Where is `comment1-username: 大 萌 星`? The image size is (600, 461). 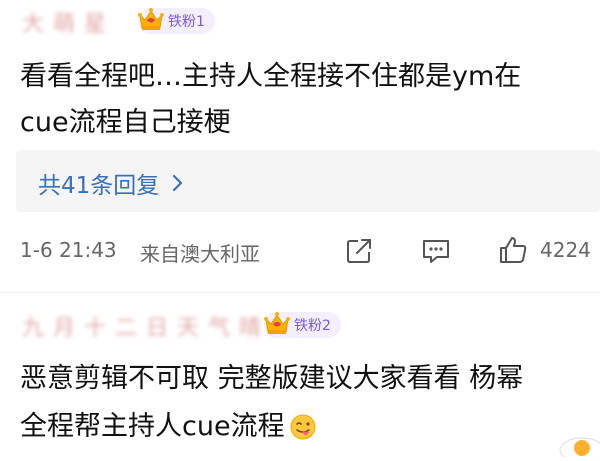 comment1-username: 大 萌 星 is located at coordinates (64, 22).